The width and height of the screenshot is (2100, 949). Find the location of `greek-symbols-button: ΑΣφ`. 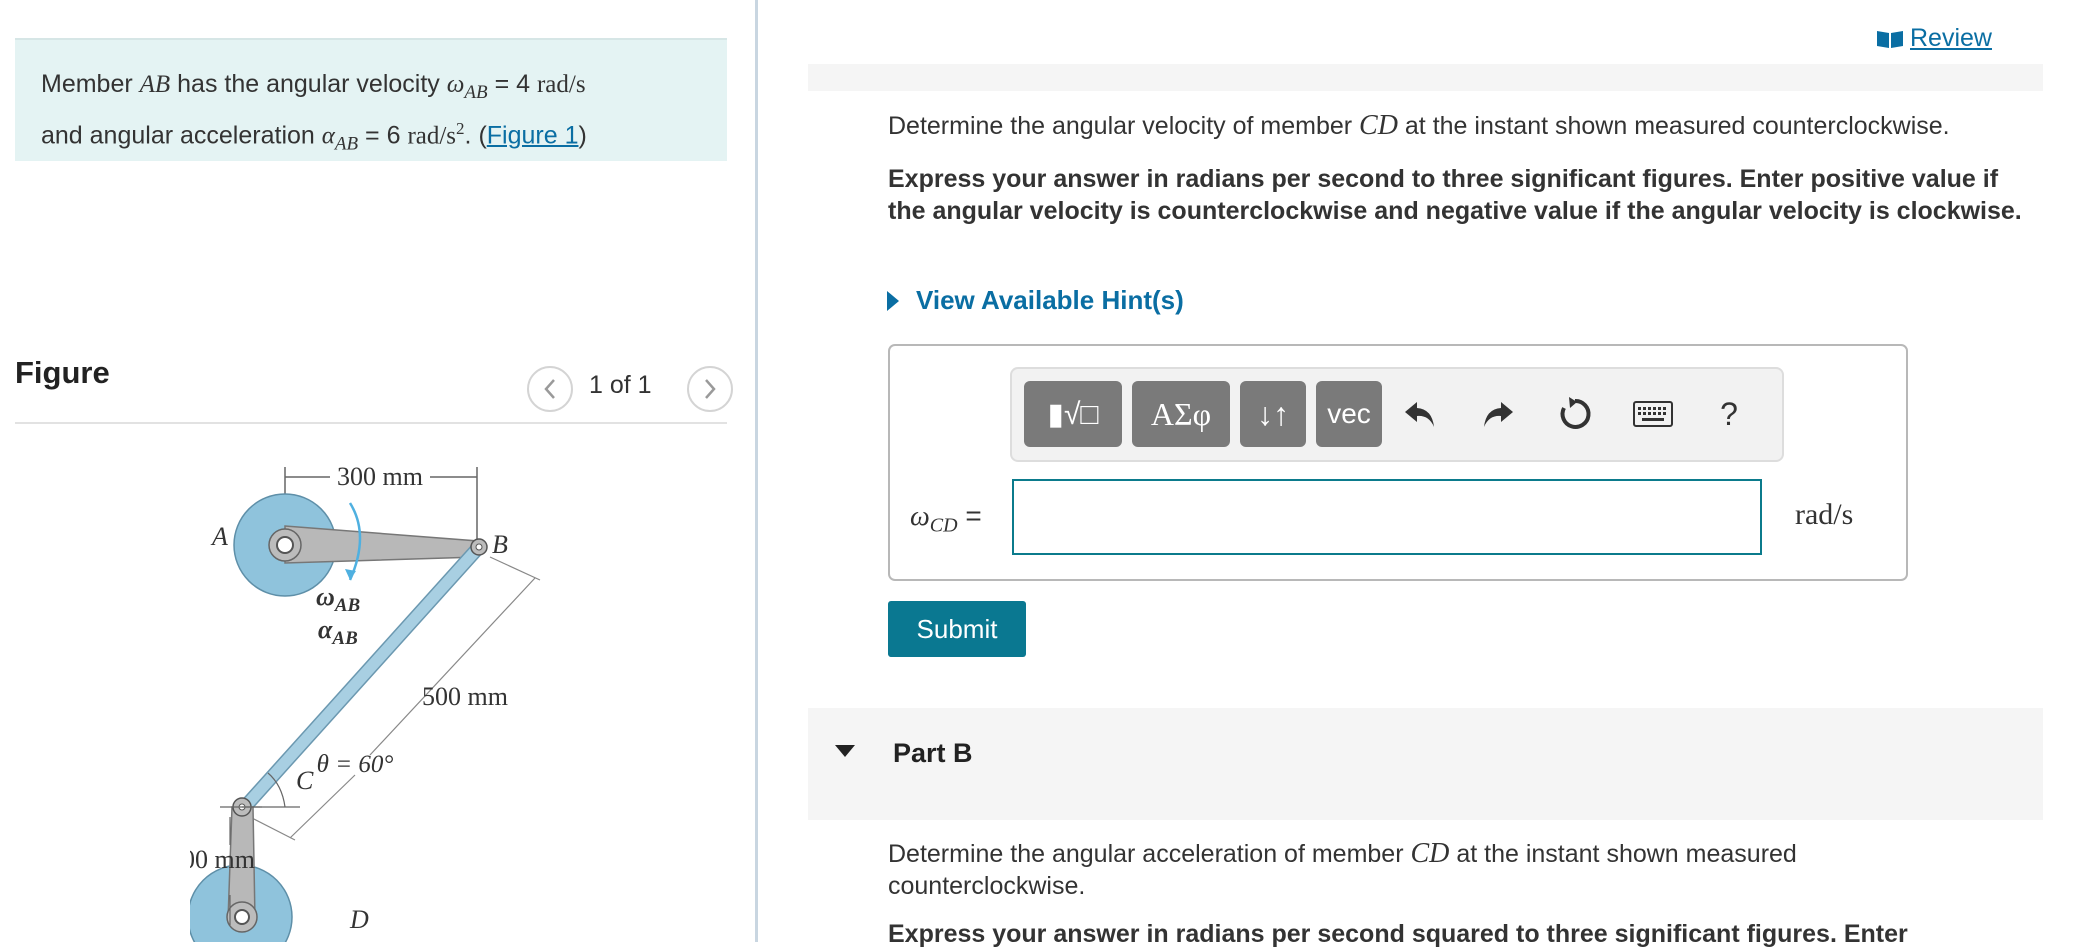

greek-symbols-button: ΑΣφ is located at coordinates (1181, 414).